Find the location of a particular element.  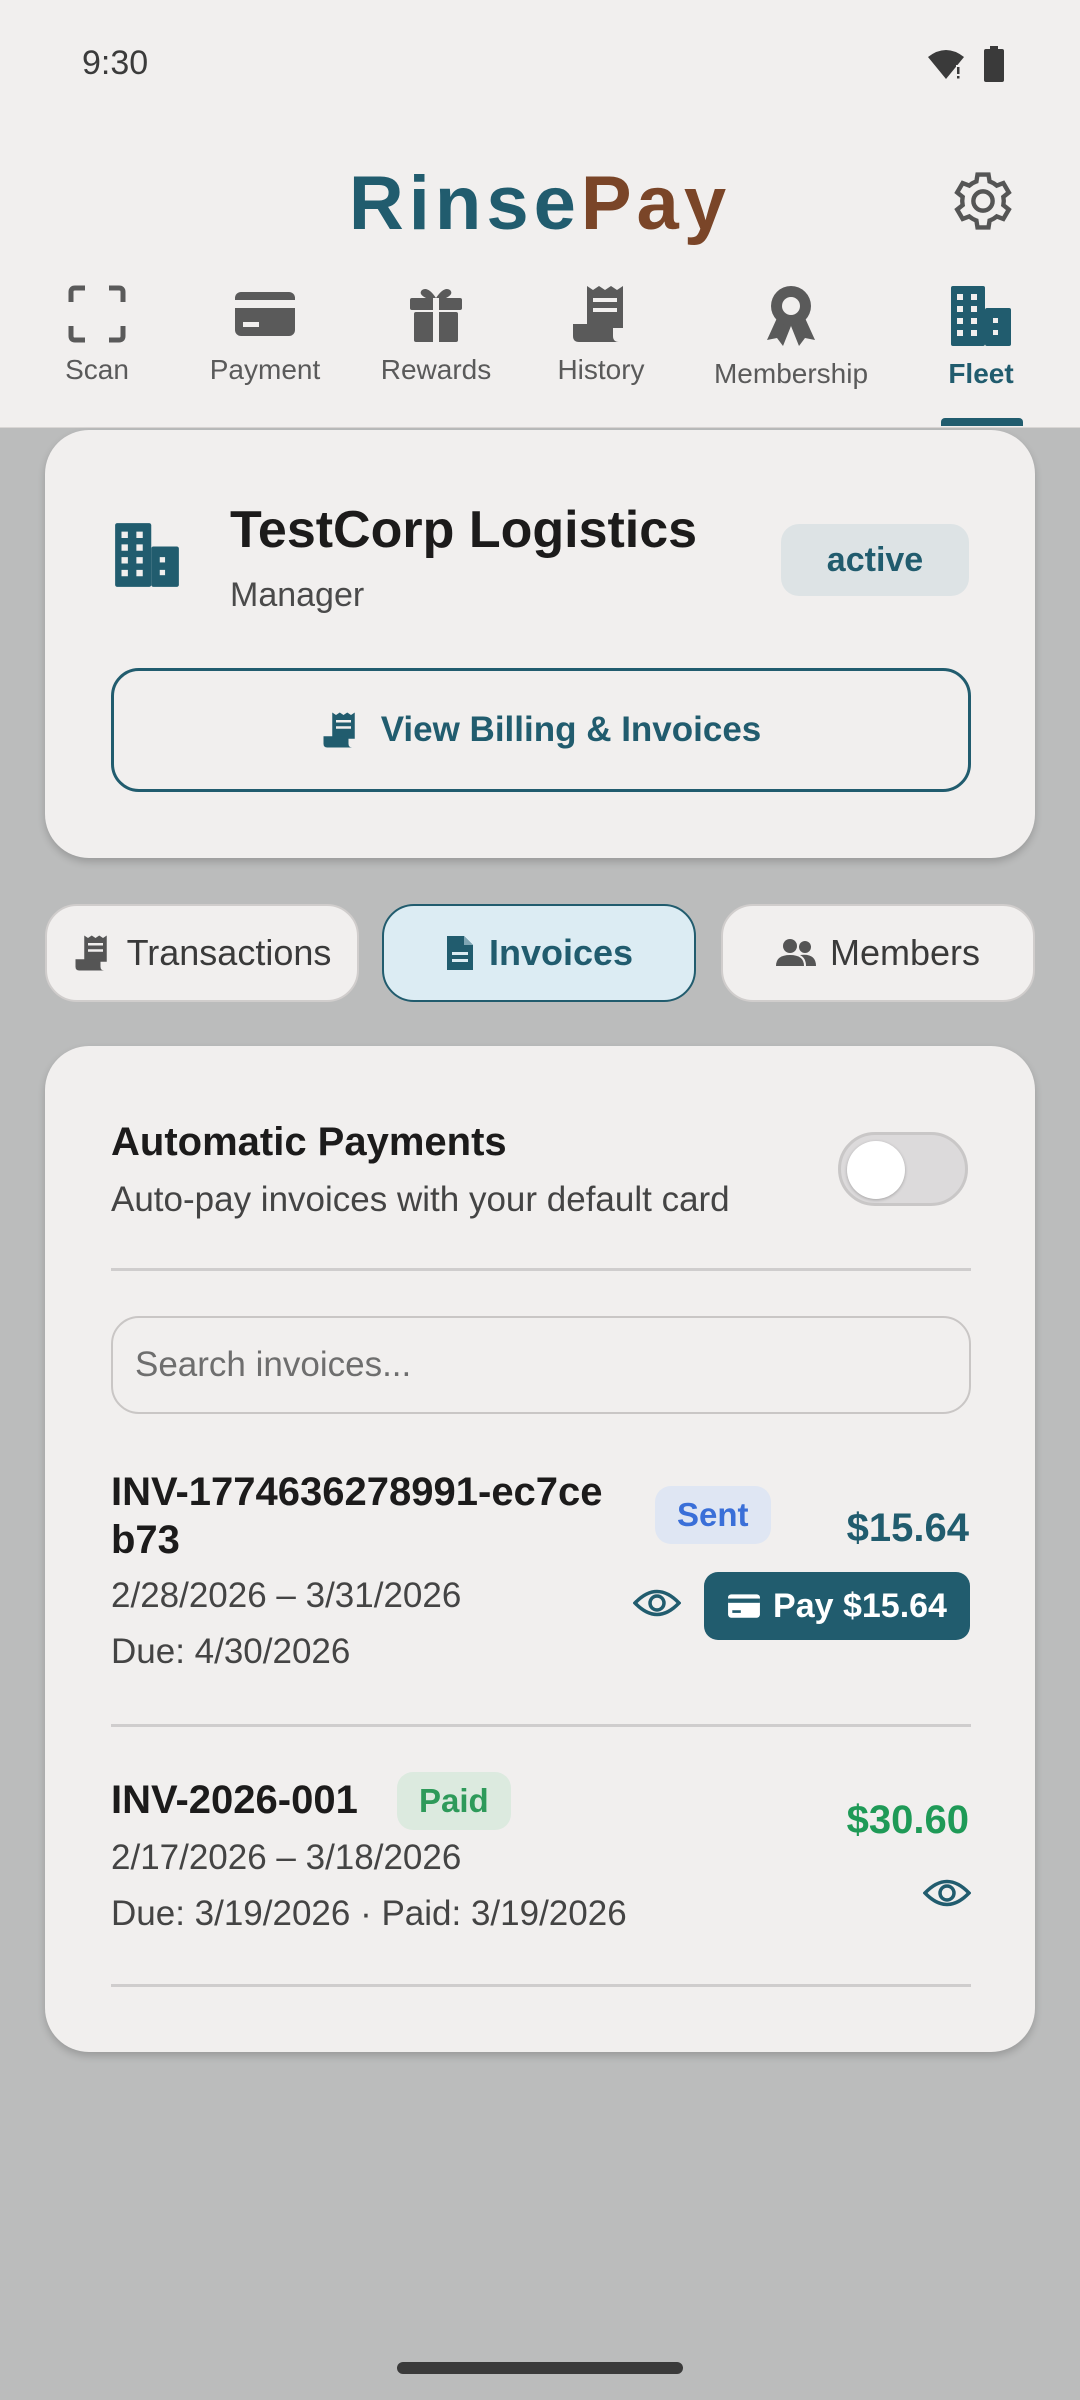

invoice-status-badge: Sent is located at coordinates (713, 1515).